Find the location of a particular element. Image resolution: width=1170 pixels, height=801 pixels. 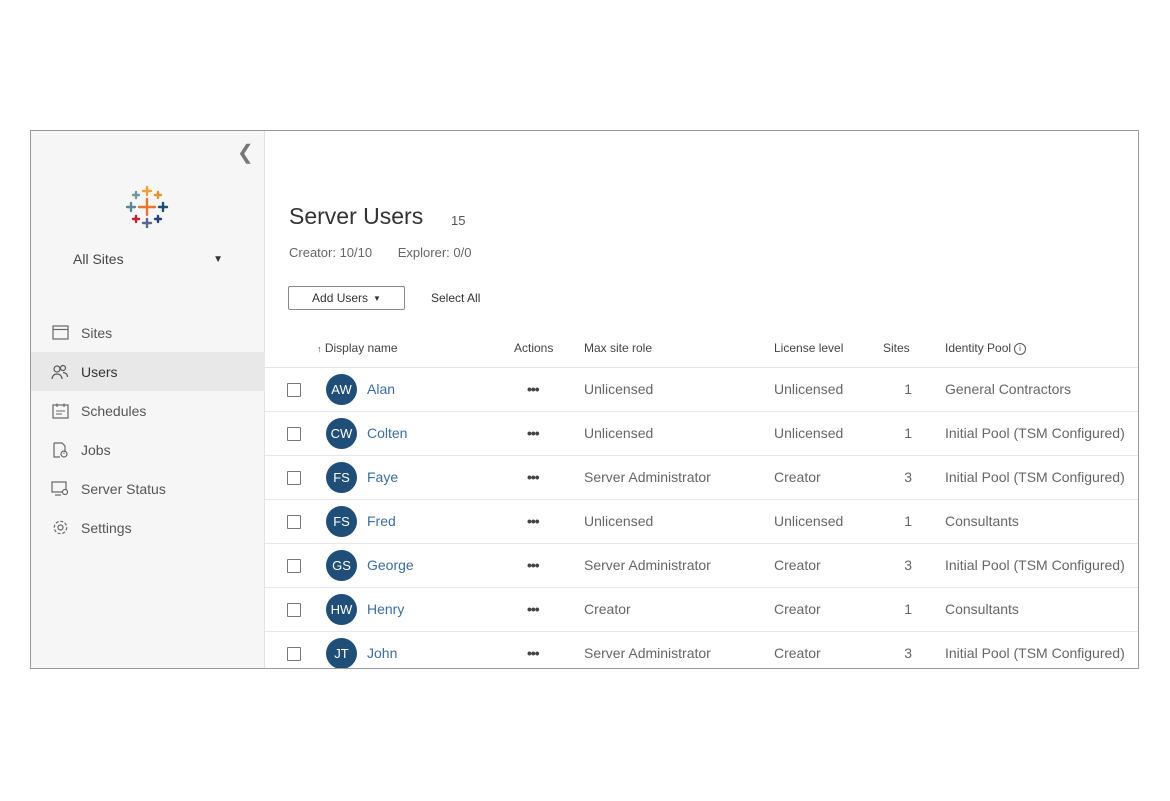

caret-down-icon: ▼ is located at coordinates (377, 298).